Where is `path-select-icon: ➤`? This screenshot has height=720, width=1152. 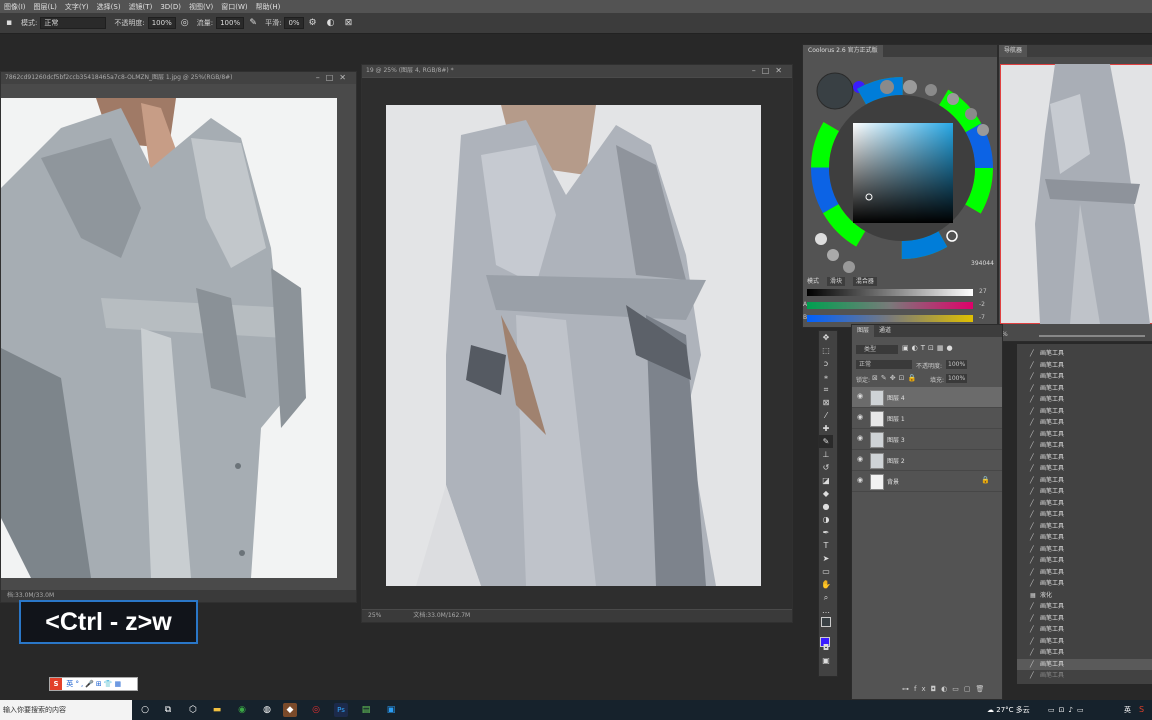 path-select-icon: ➤ is located at coordinates (826, 558).